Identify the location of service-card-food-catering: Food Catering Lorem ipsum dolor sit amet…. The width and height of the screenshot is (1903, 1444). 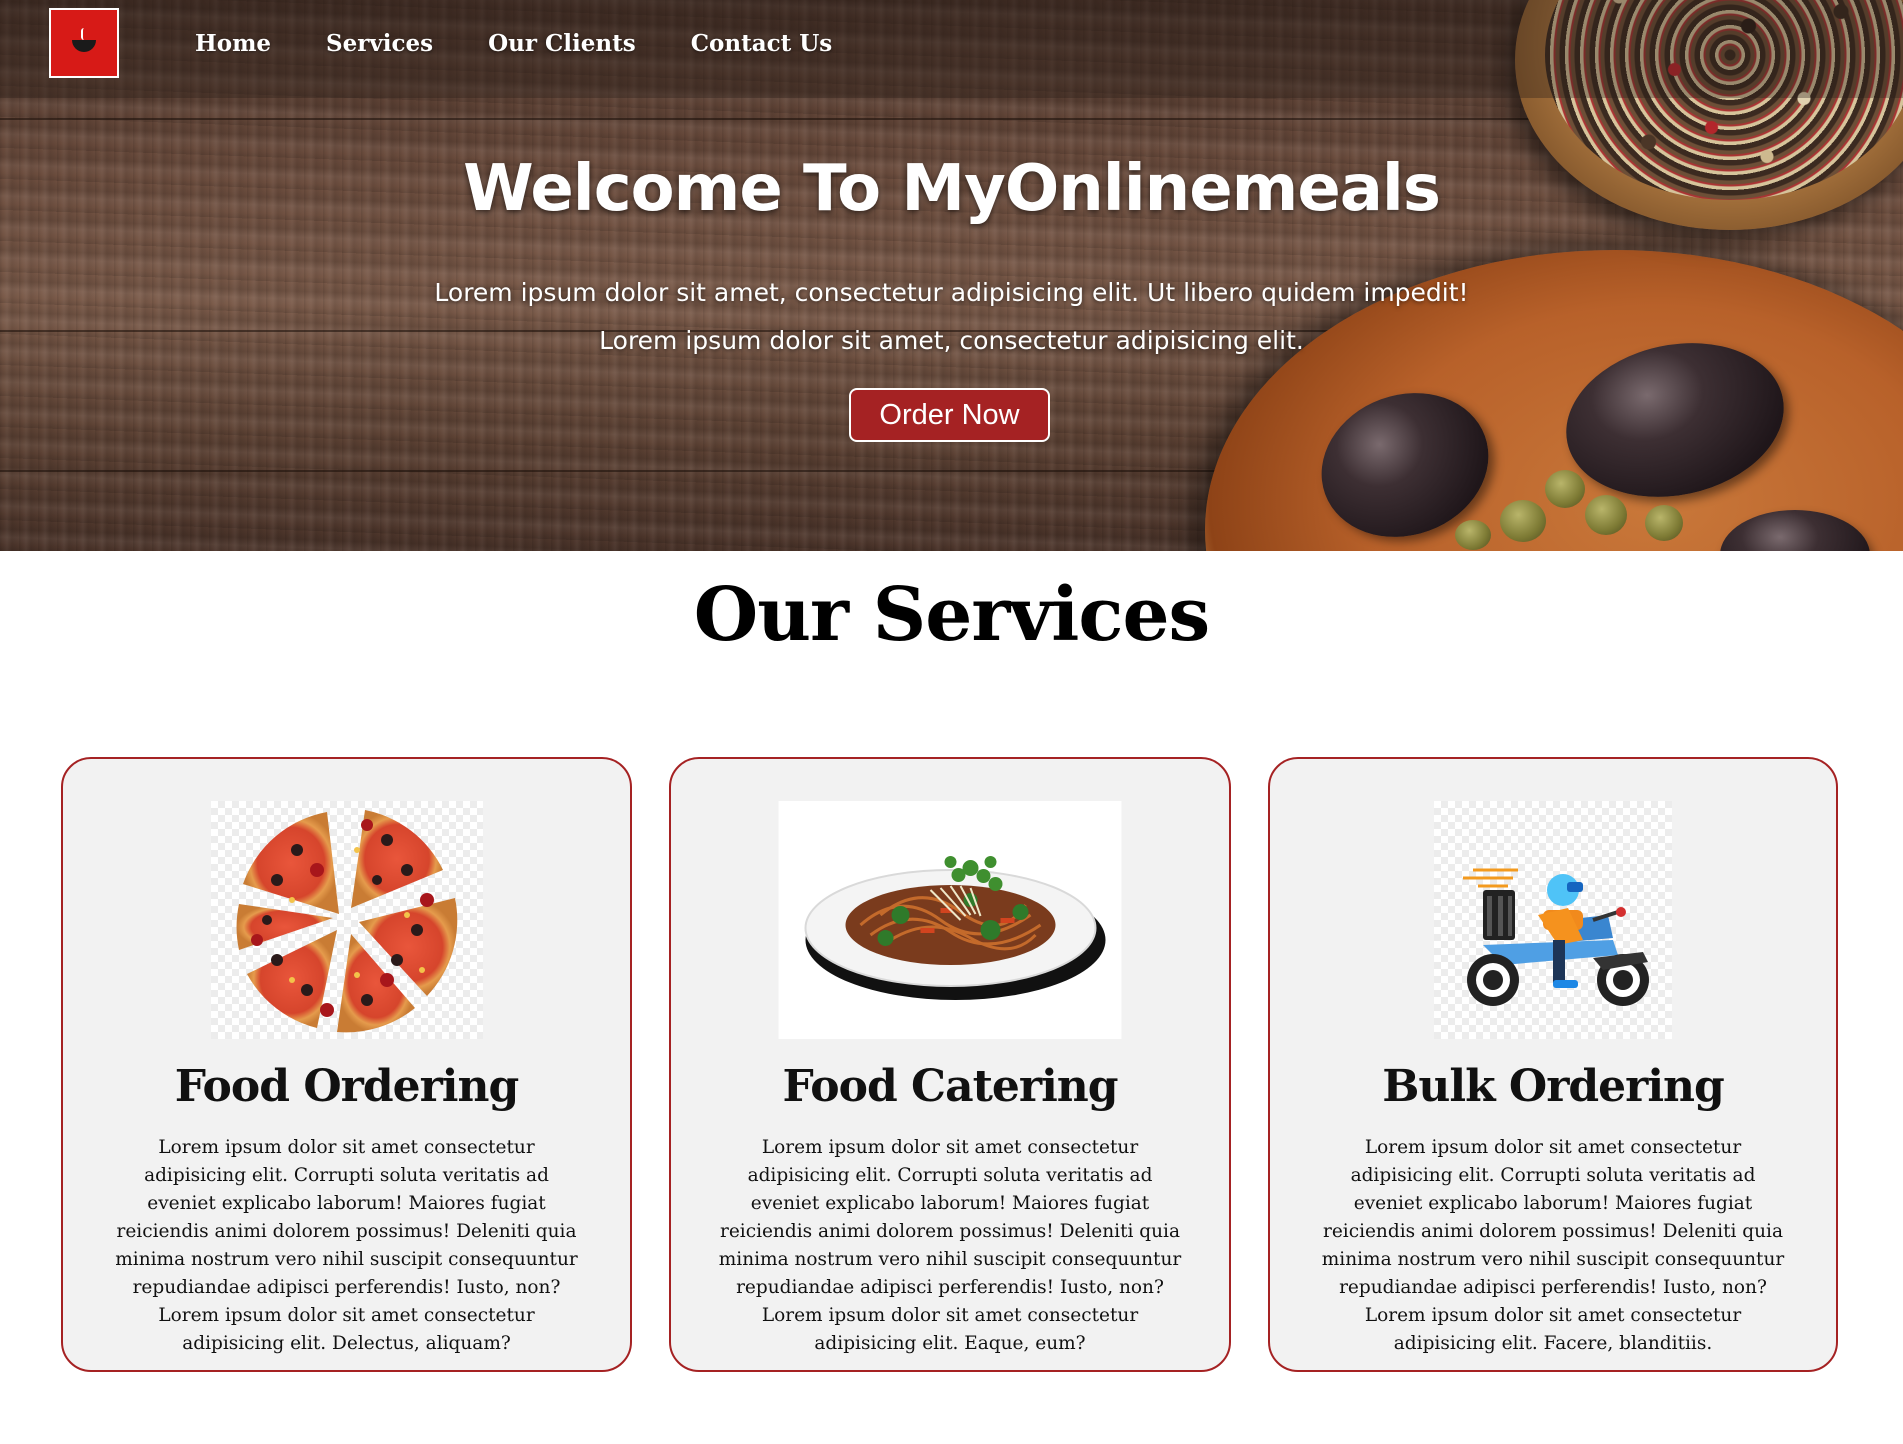
(950, 1064).